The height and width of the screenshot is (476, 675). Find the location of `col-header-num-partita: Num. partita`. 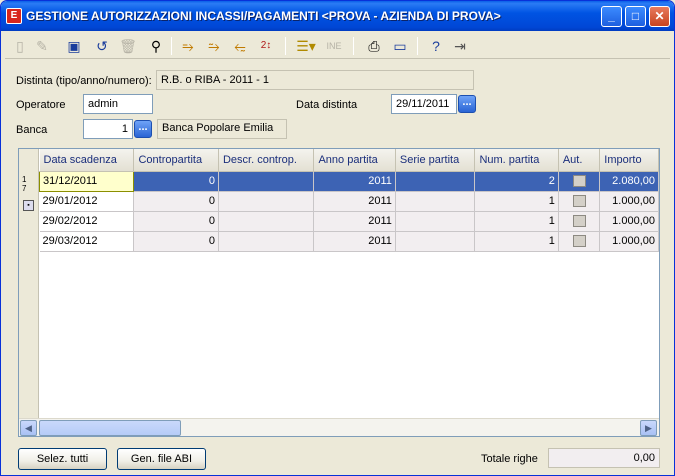

col-header-num-partita: Num. partita is located at coordinates (516, 160).